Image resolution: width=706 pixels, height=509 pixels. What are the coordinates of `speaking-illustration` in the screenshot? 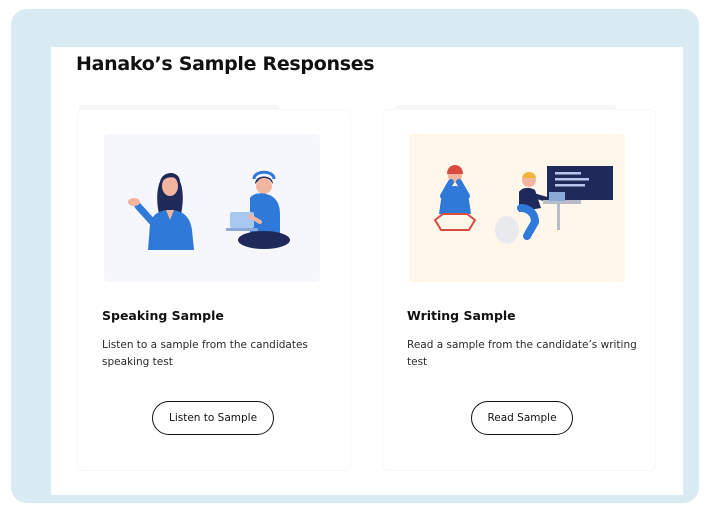 It's located at (212, 208).